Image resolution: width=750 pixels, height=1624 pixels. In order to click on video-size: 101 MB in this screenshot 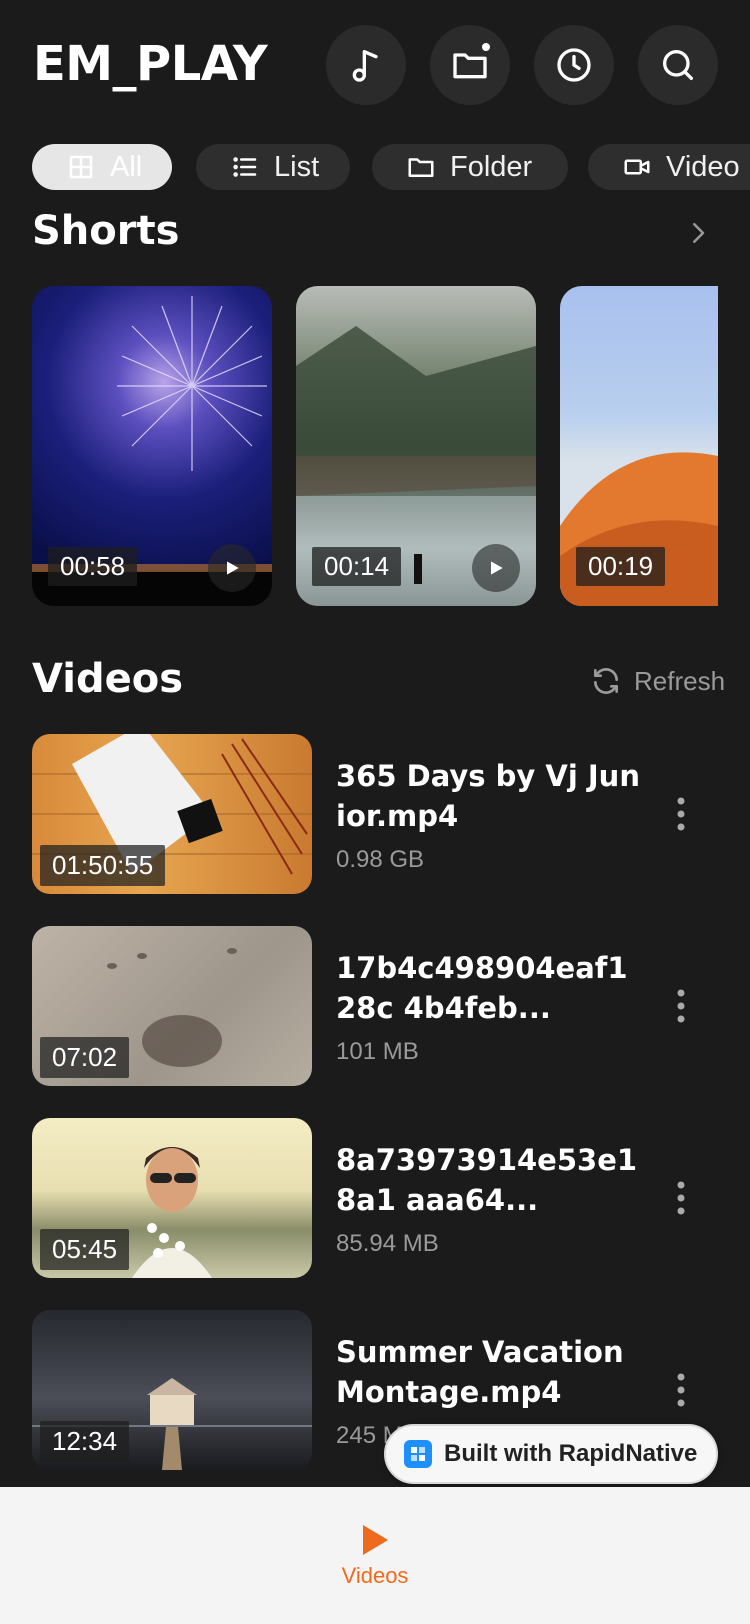, I will do `click(377, 1051)`.